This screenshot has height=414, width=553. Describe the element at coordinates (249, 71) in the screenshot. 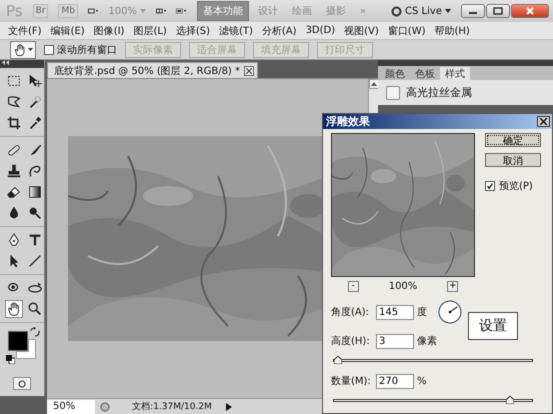

I see `close-tab-icon` at that location.